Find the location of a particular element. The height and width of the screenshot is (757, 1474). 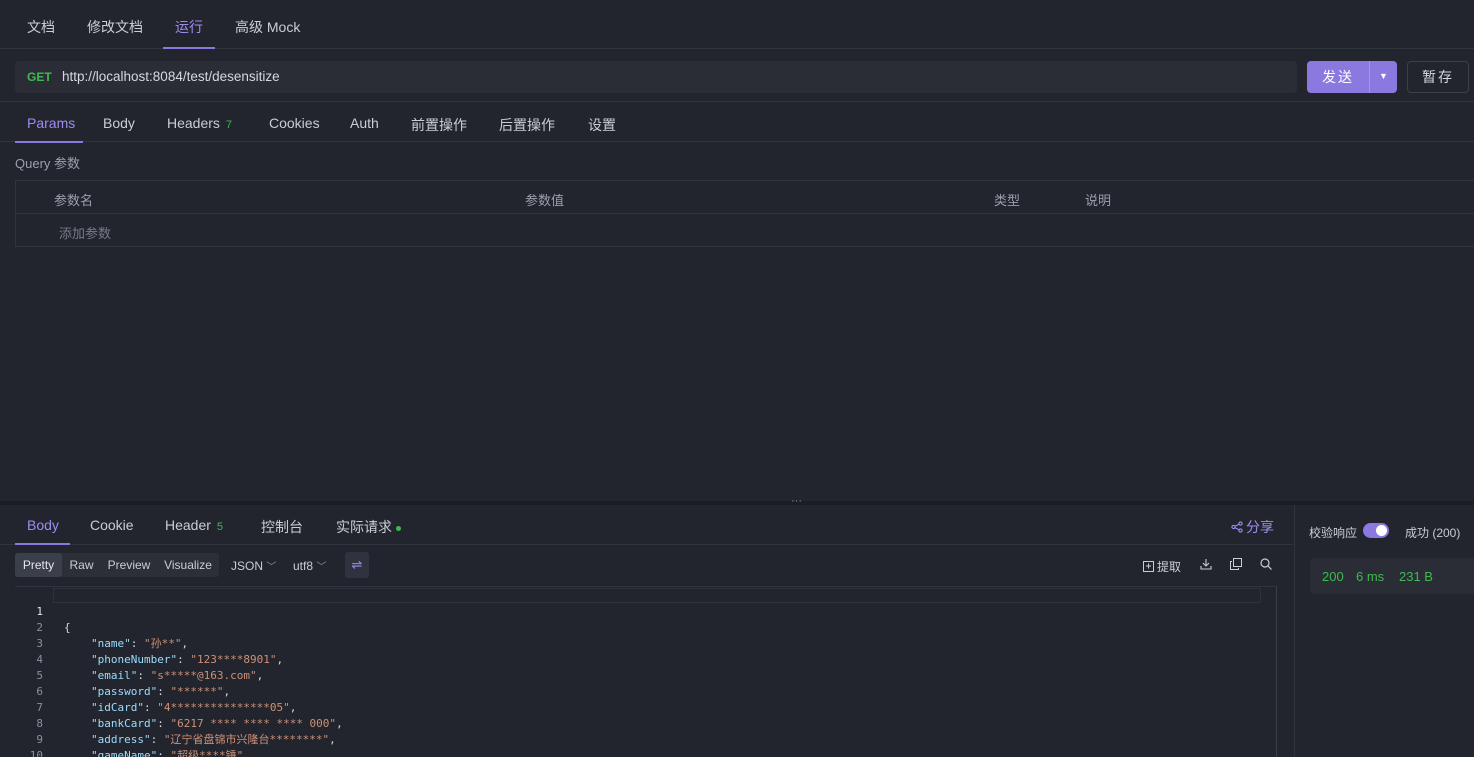

params-table: 参数名 参数值 类型 说明 添加参数 is located at coordinates (744, 213).